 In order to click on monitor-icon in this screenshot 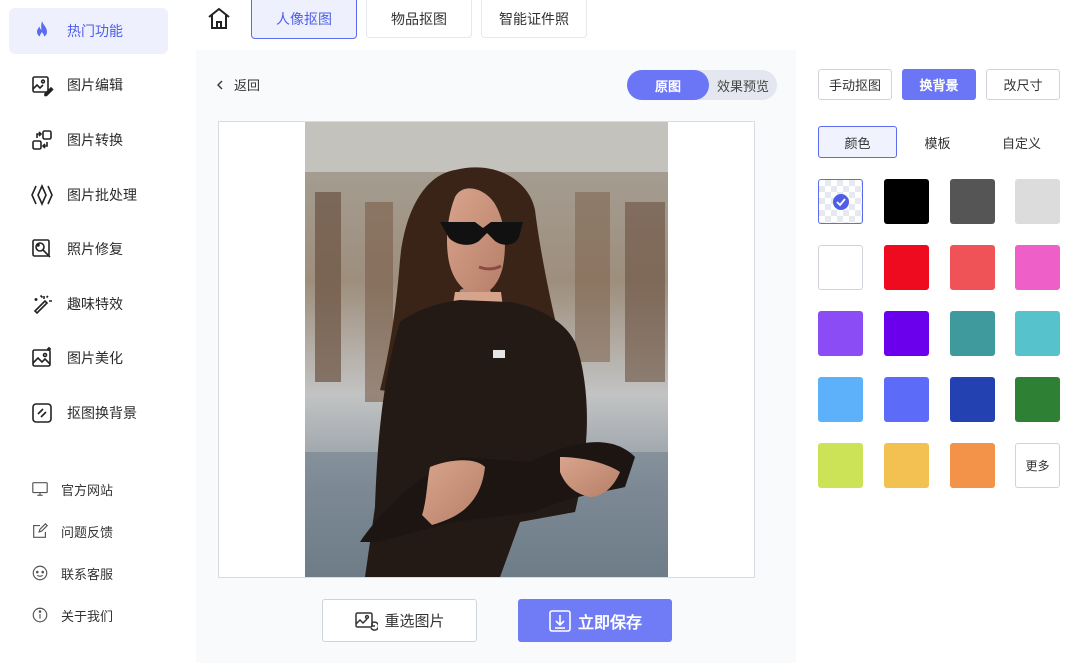, I will do `click(40, 489)`.